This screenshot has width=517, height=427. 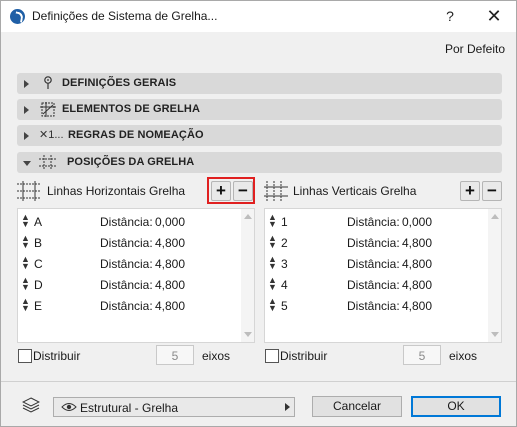 I want to click on cancel-button: Cancelar, so click(x=357, y=406).